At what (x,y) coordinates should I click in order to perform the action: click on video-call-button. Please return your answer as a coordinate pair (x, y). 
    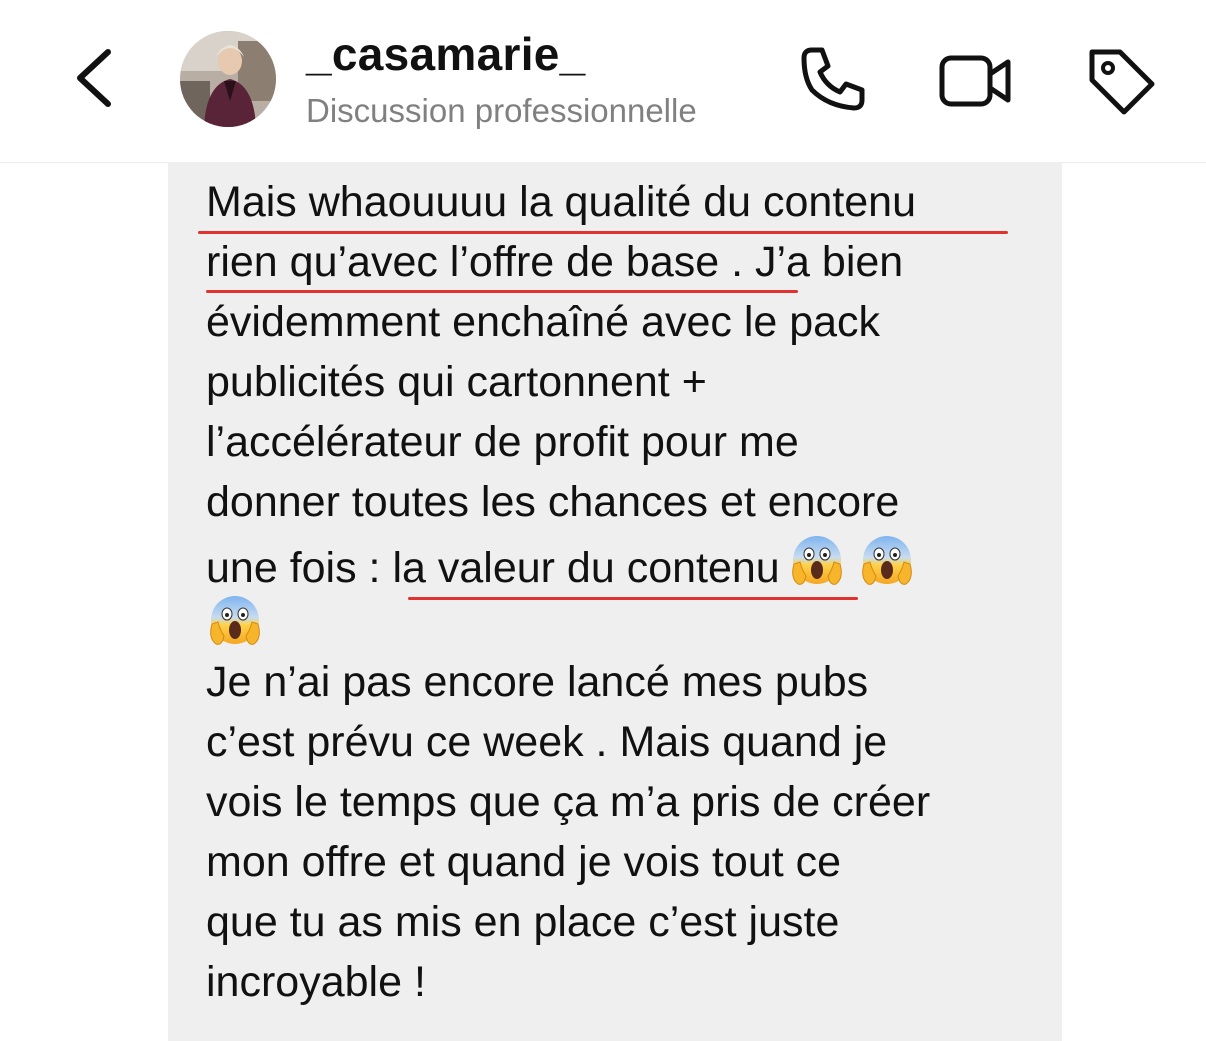
    Looking at the image, I should click on (974, 80).